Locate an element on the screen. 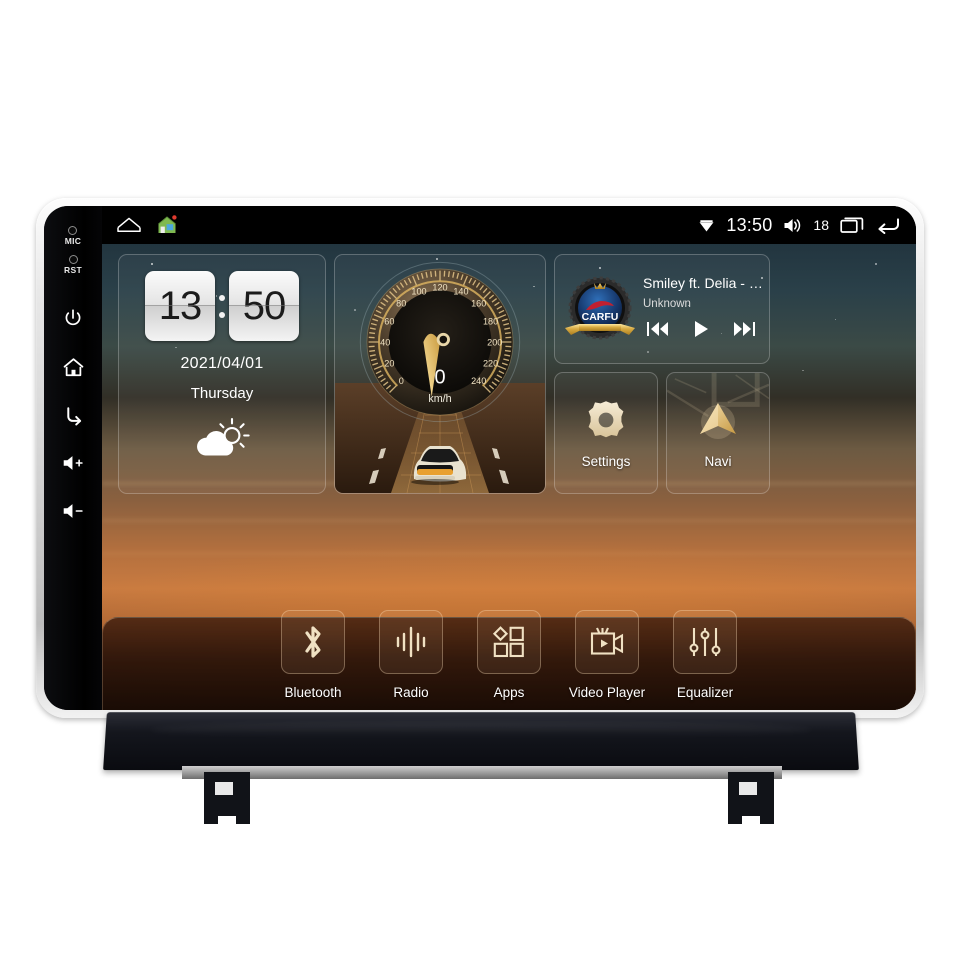  weather-area is located at coordinates (222, 438).